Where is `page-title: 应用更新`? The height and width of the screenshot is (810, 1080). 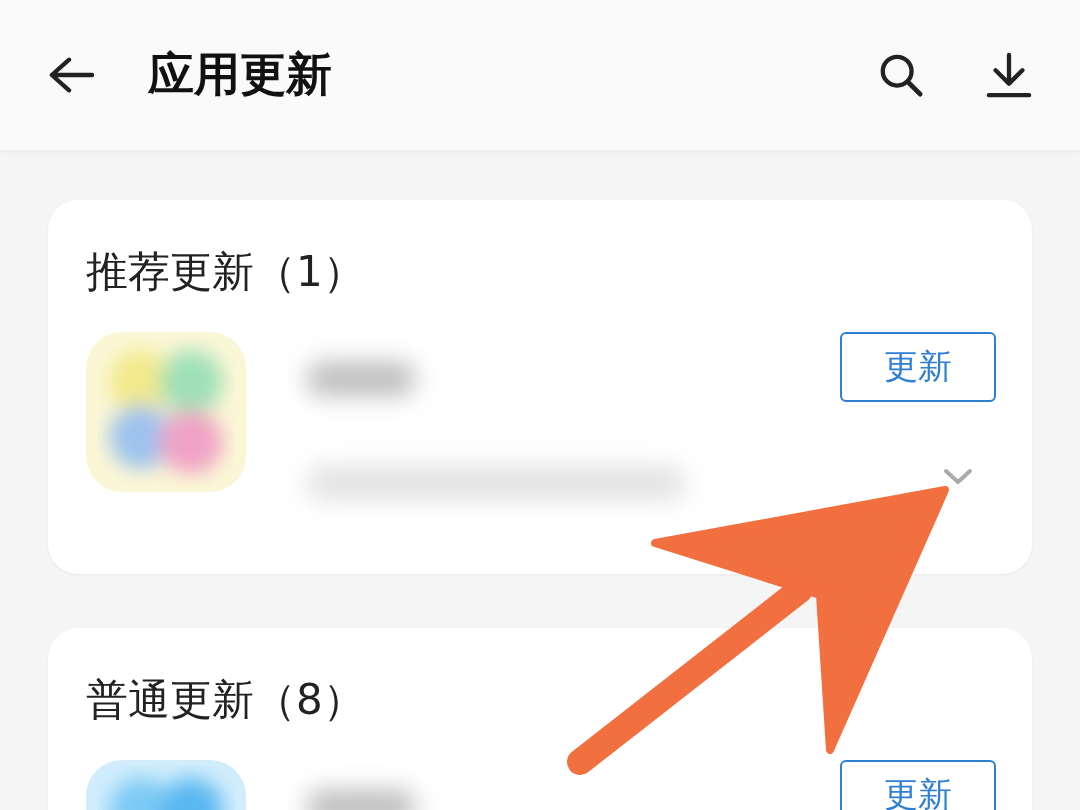 page-title: 应用更新 is located at coordinates (240, 74).